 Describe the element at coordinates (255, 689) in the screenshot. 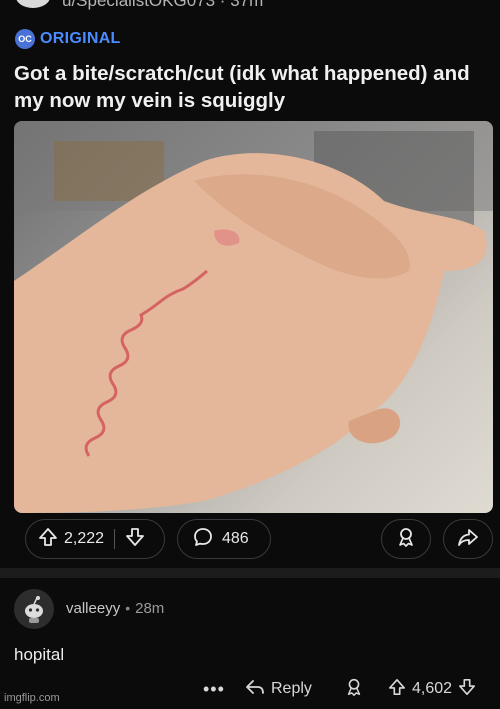

I see `reply-icon` at that location.